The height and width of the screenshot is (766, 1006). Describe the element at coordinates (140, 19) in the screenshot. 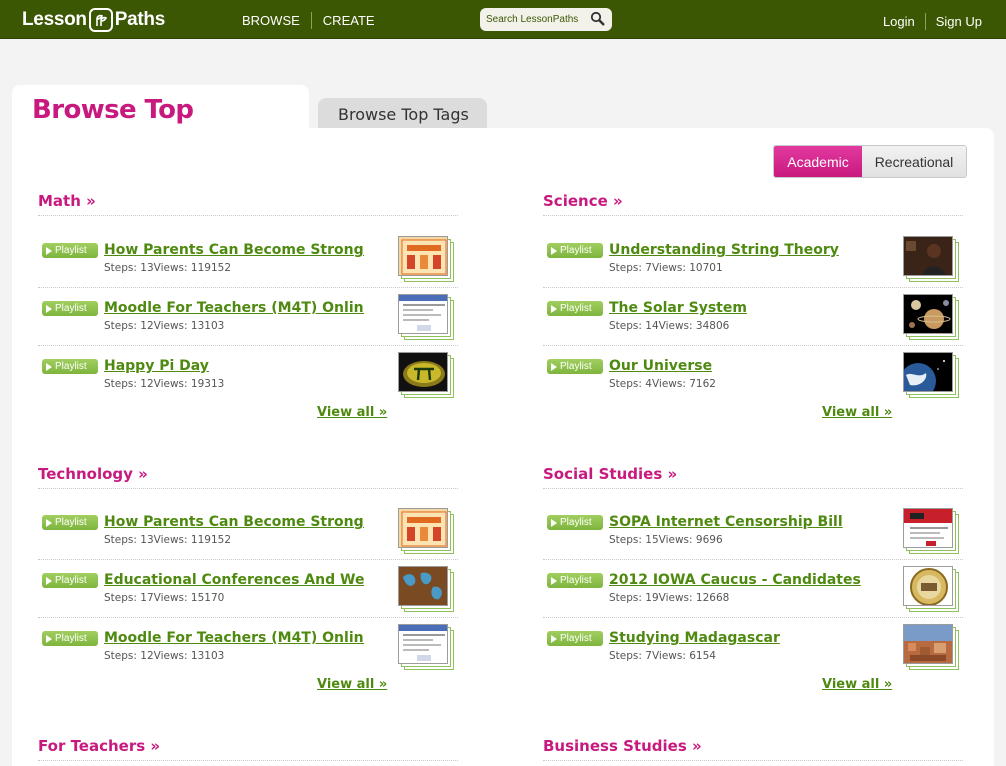

I see `logo-text-right: Paths` at that location.